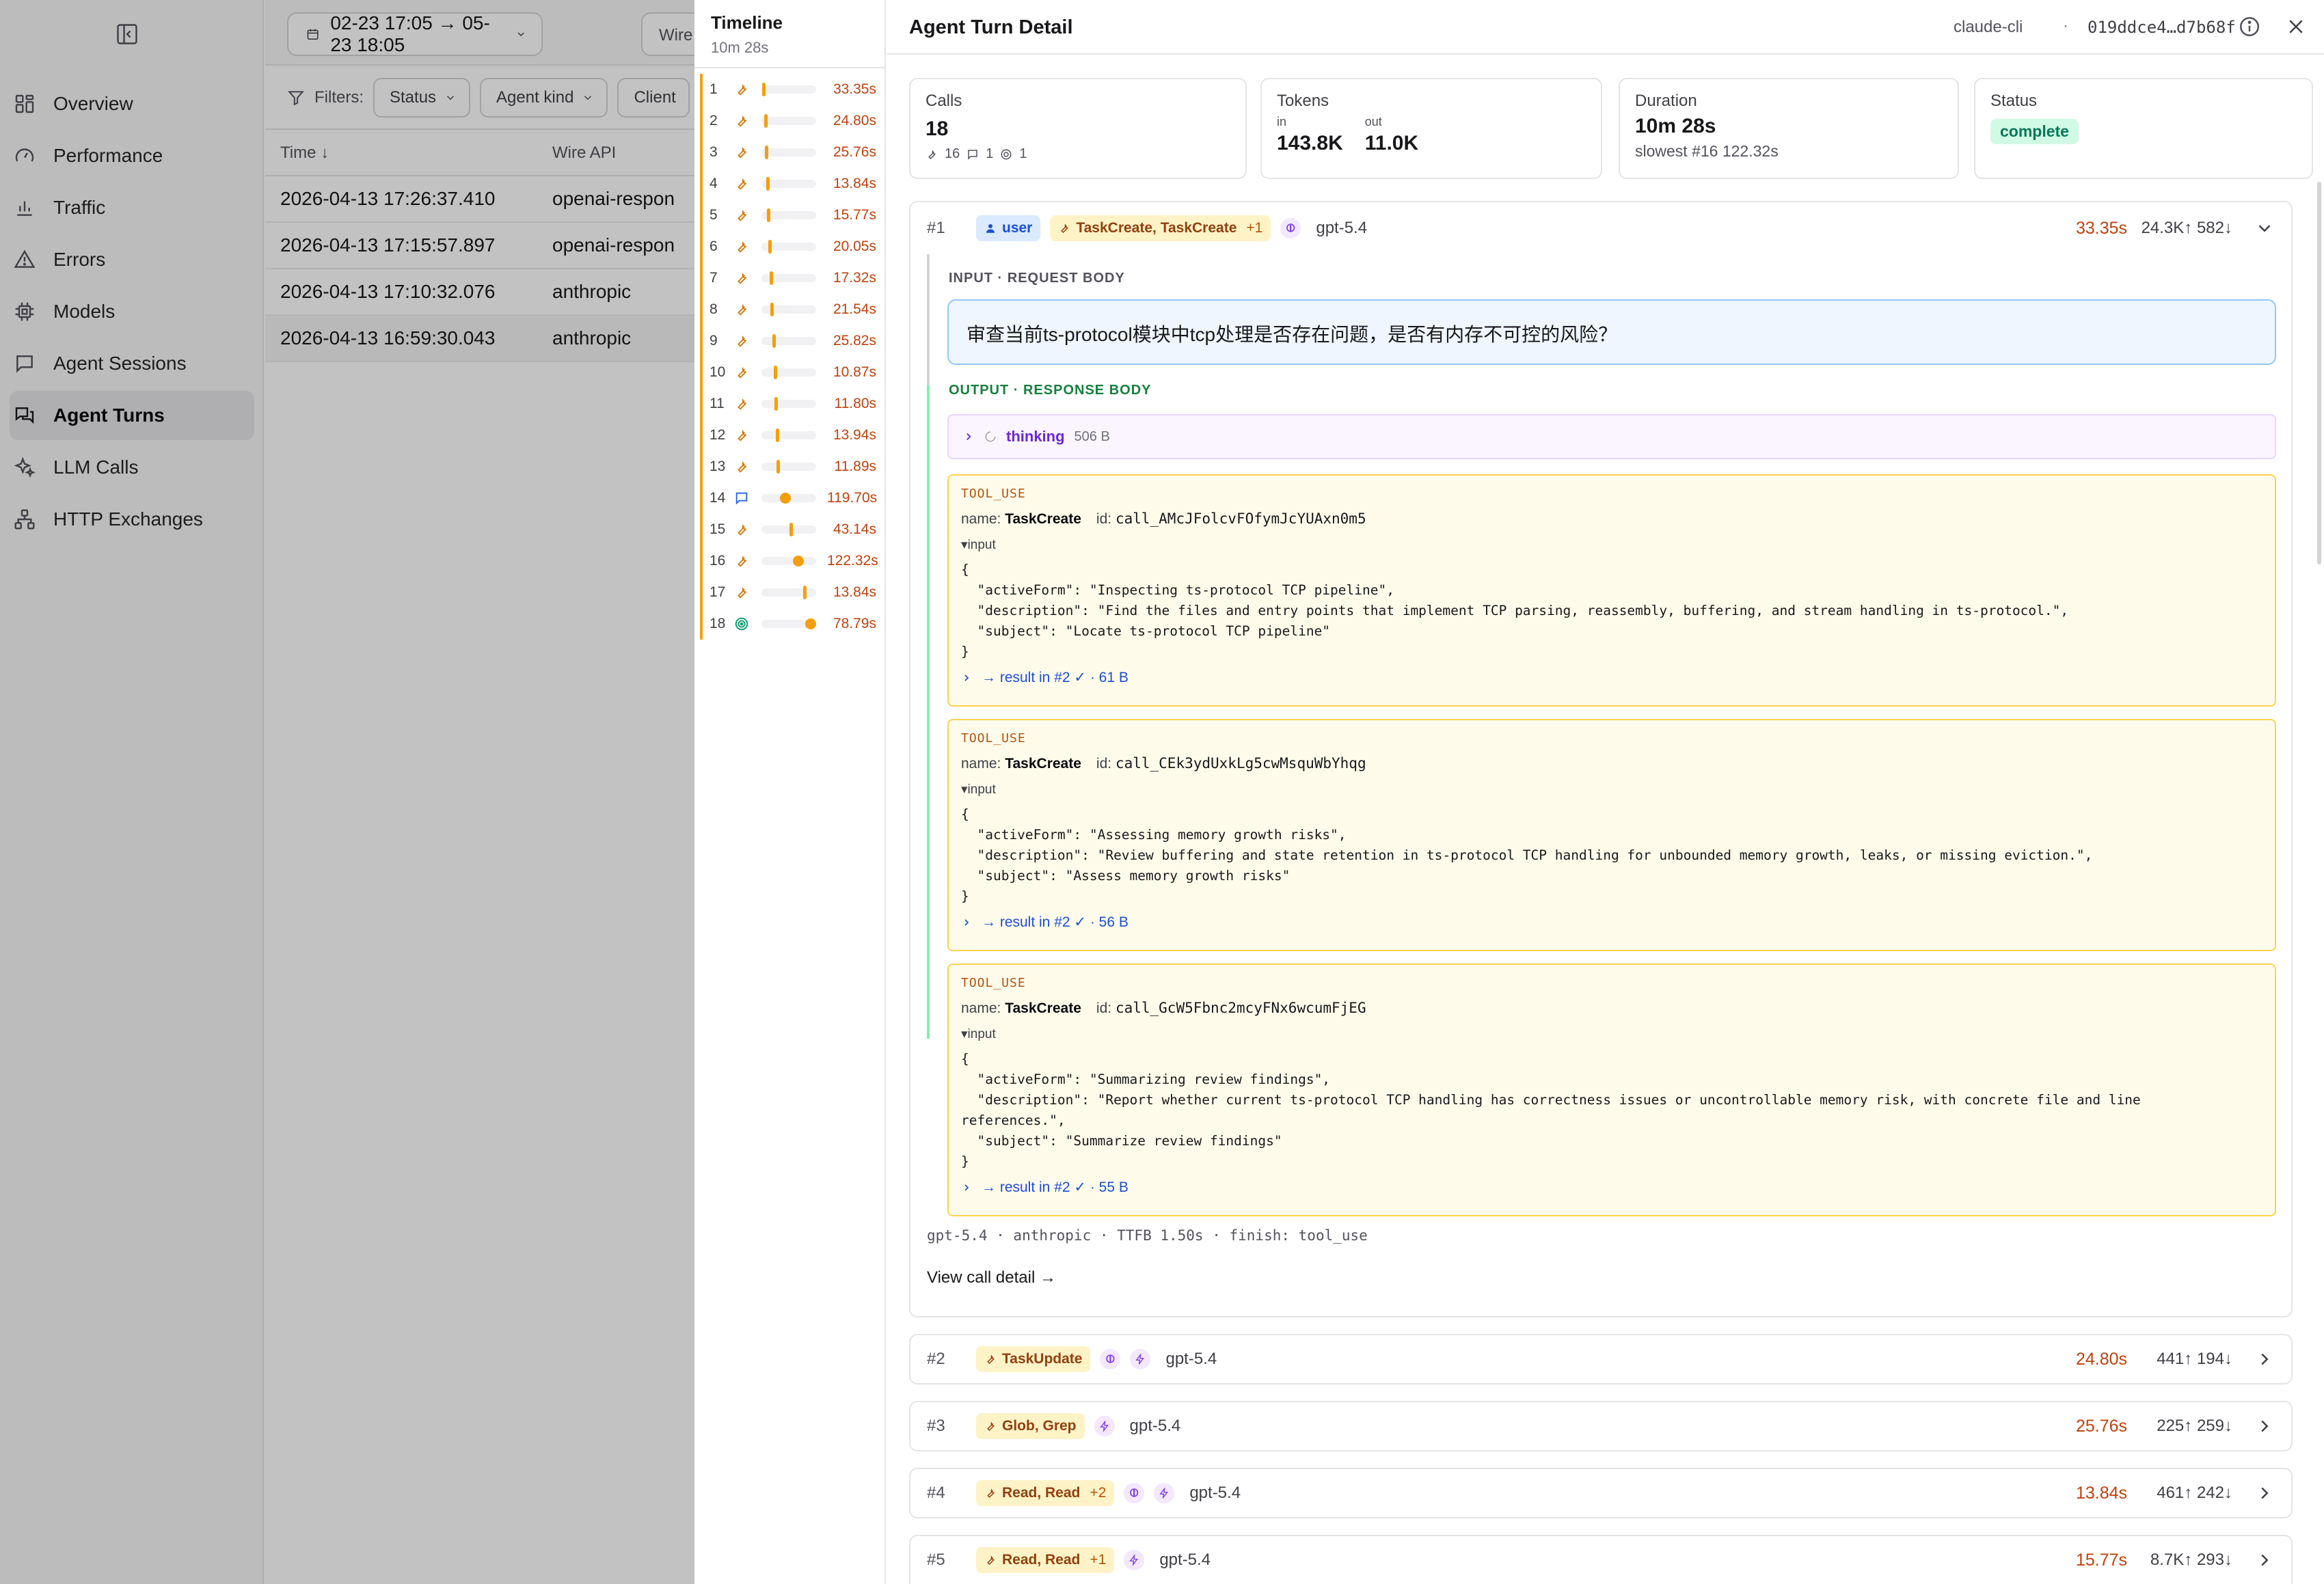  I want to click on timeline-row-duration: 20.05s, so click(854, 246).